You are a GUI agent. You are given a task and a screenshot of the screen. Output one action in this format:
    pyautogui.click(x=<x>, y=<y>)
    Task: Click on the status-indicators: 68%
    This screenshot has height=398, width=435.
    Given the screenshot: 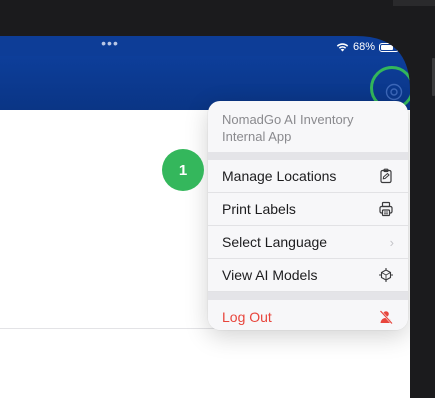 What is the action you would take?
    pyautogui.click(x=369, y=47)
    